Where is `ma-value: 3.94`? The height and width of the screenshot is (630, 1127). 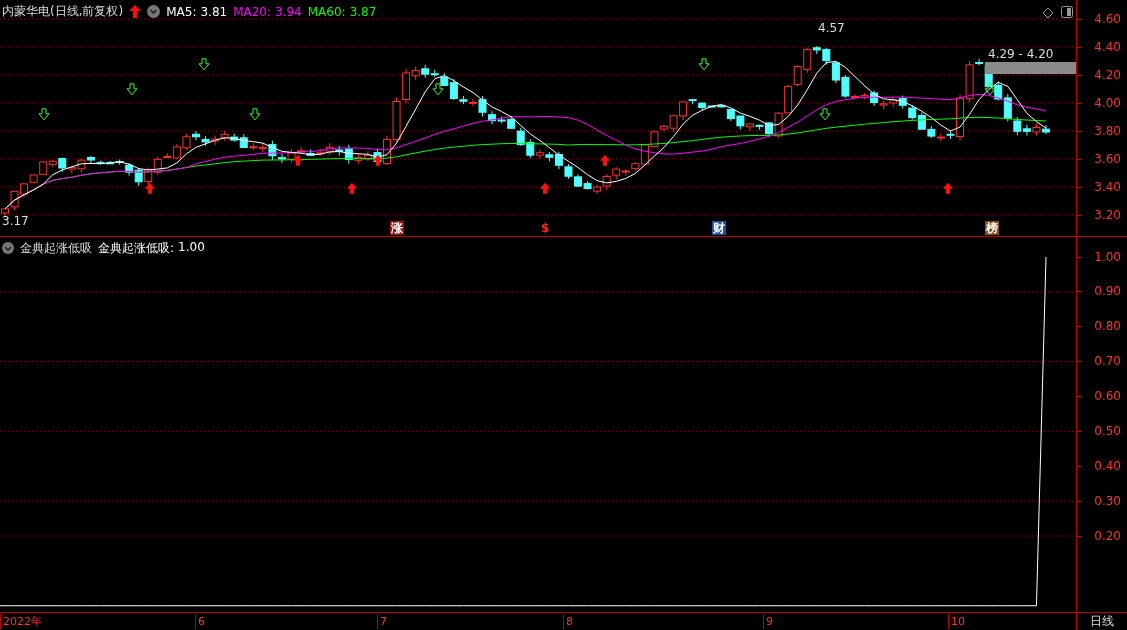 ma-value: 3.94 is located at coordinates (288, 11).